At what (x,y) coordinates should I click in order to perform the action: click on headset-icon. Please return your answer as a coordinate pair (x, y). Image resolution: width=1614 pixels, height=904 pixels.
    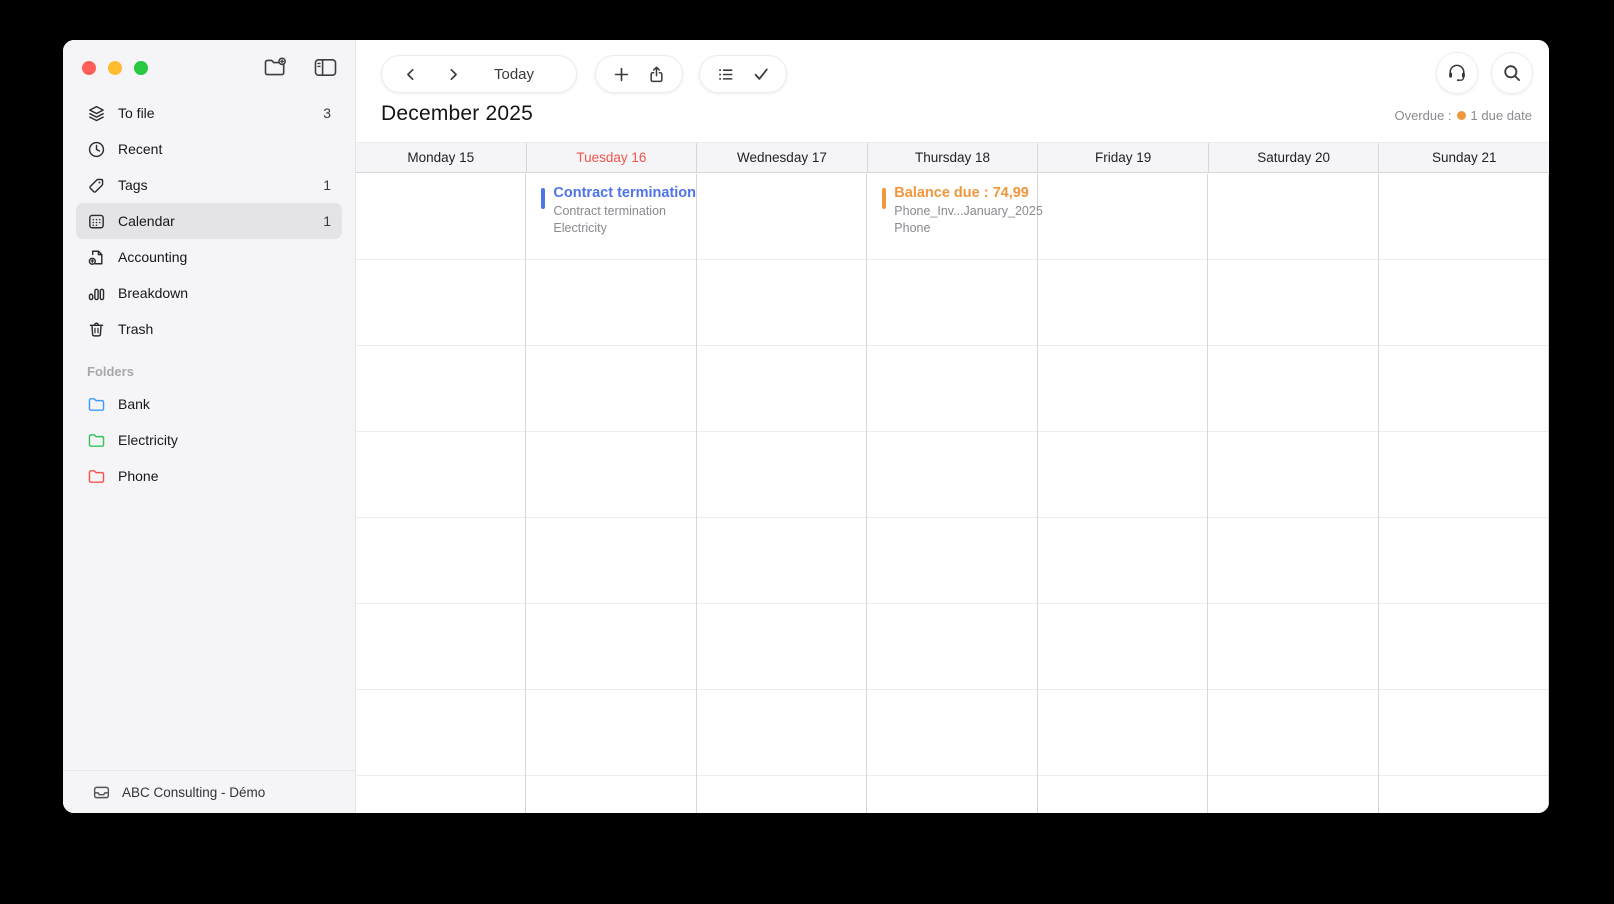
    Looking at the image, I should click on (1457, 73).